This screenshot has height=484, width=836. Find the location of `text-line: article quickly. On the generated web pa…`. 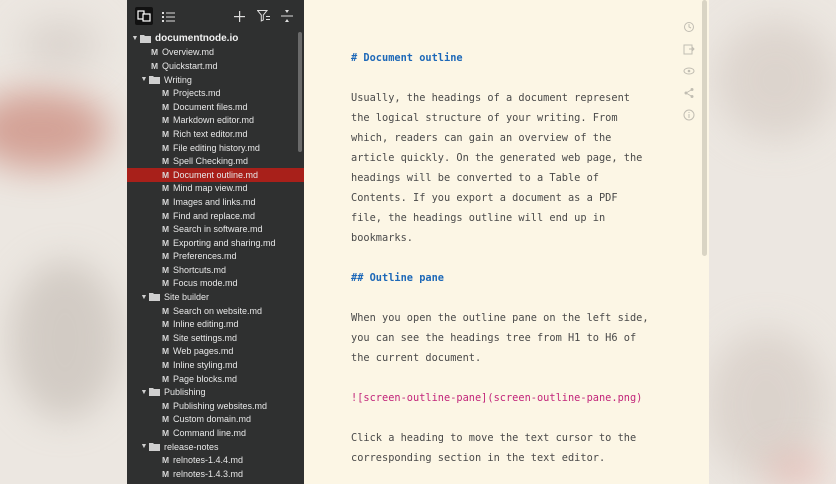

text-line: article quickly. On the generated web pa… is located at coordinates (497, 158).